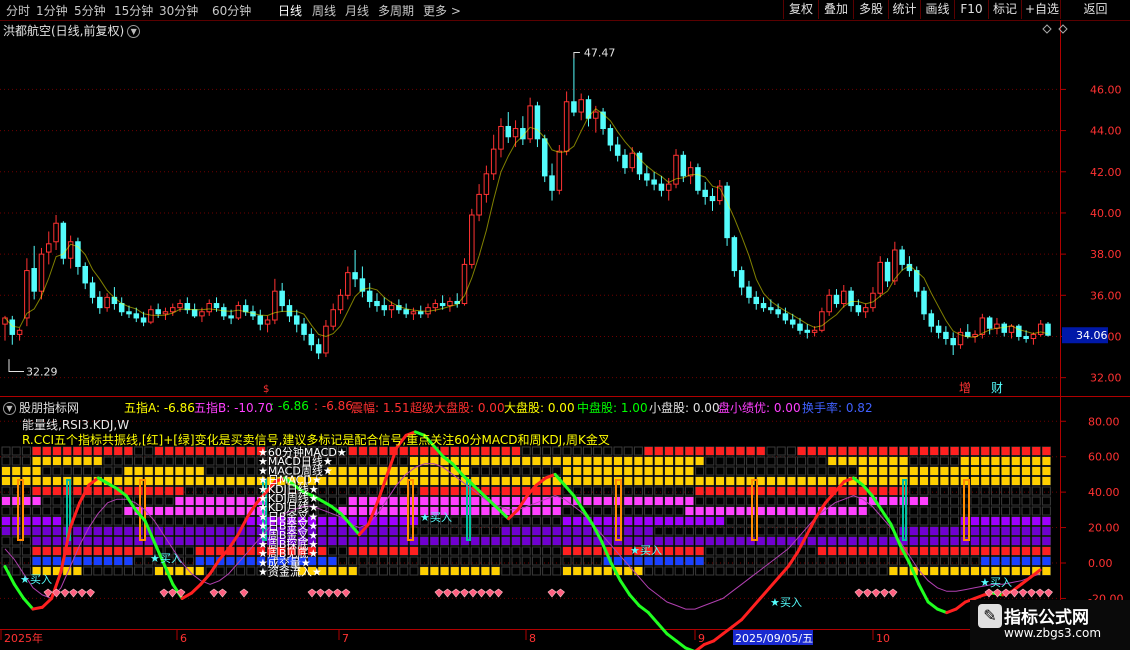 This screenshot has height=650, width=1130. I want to click on pink-diamond-icon, so click(82, 593).